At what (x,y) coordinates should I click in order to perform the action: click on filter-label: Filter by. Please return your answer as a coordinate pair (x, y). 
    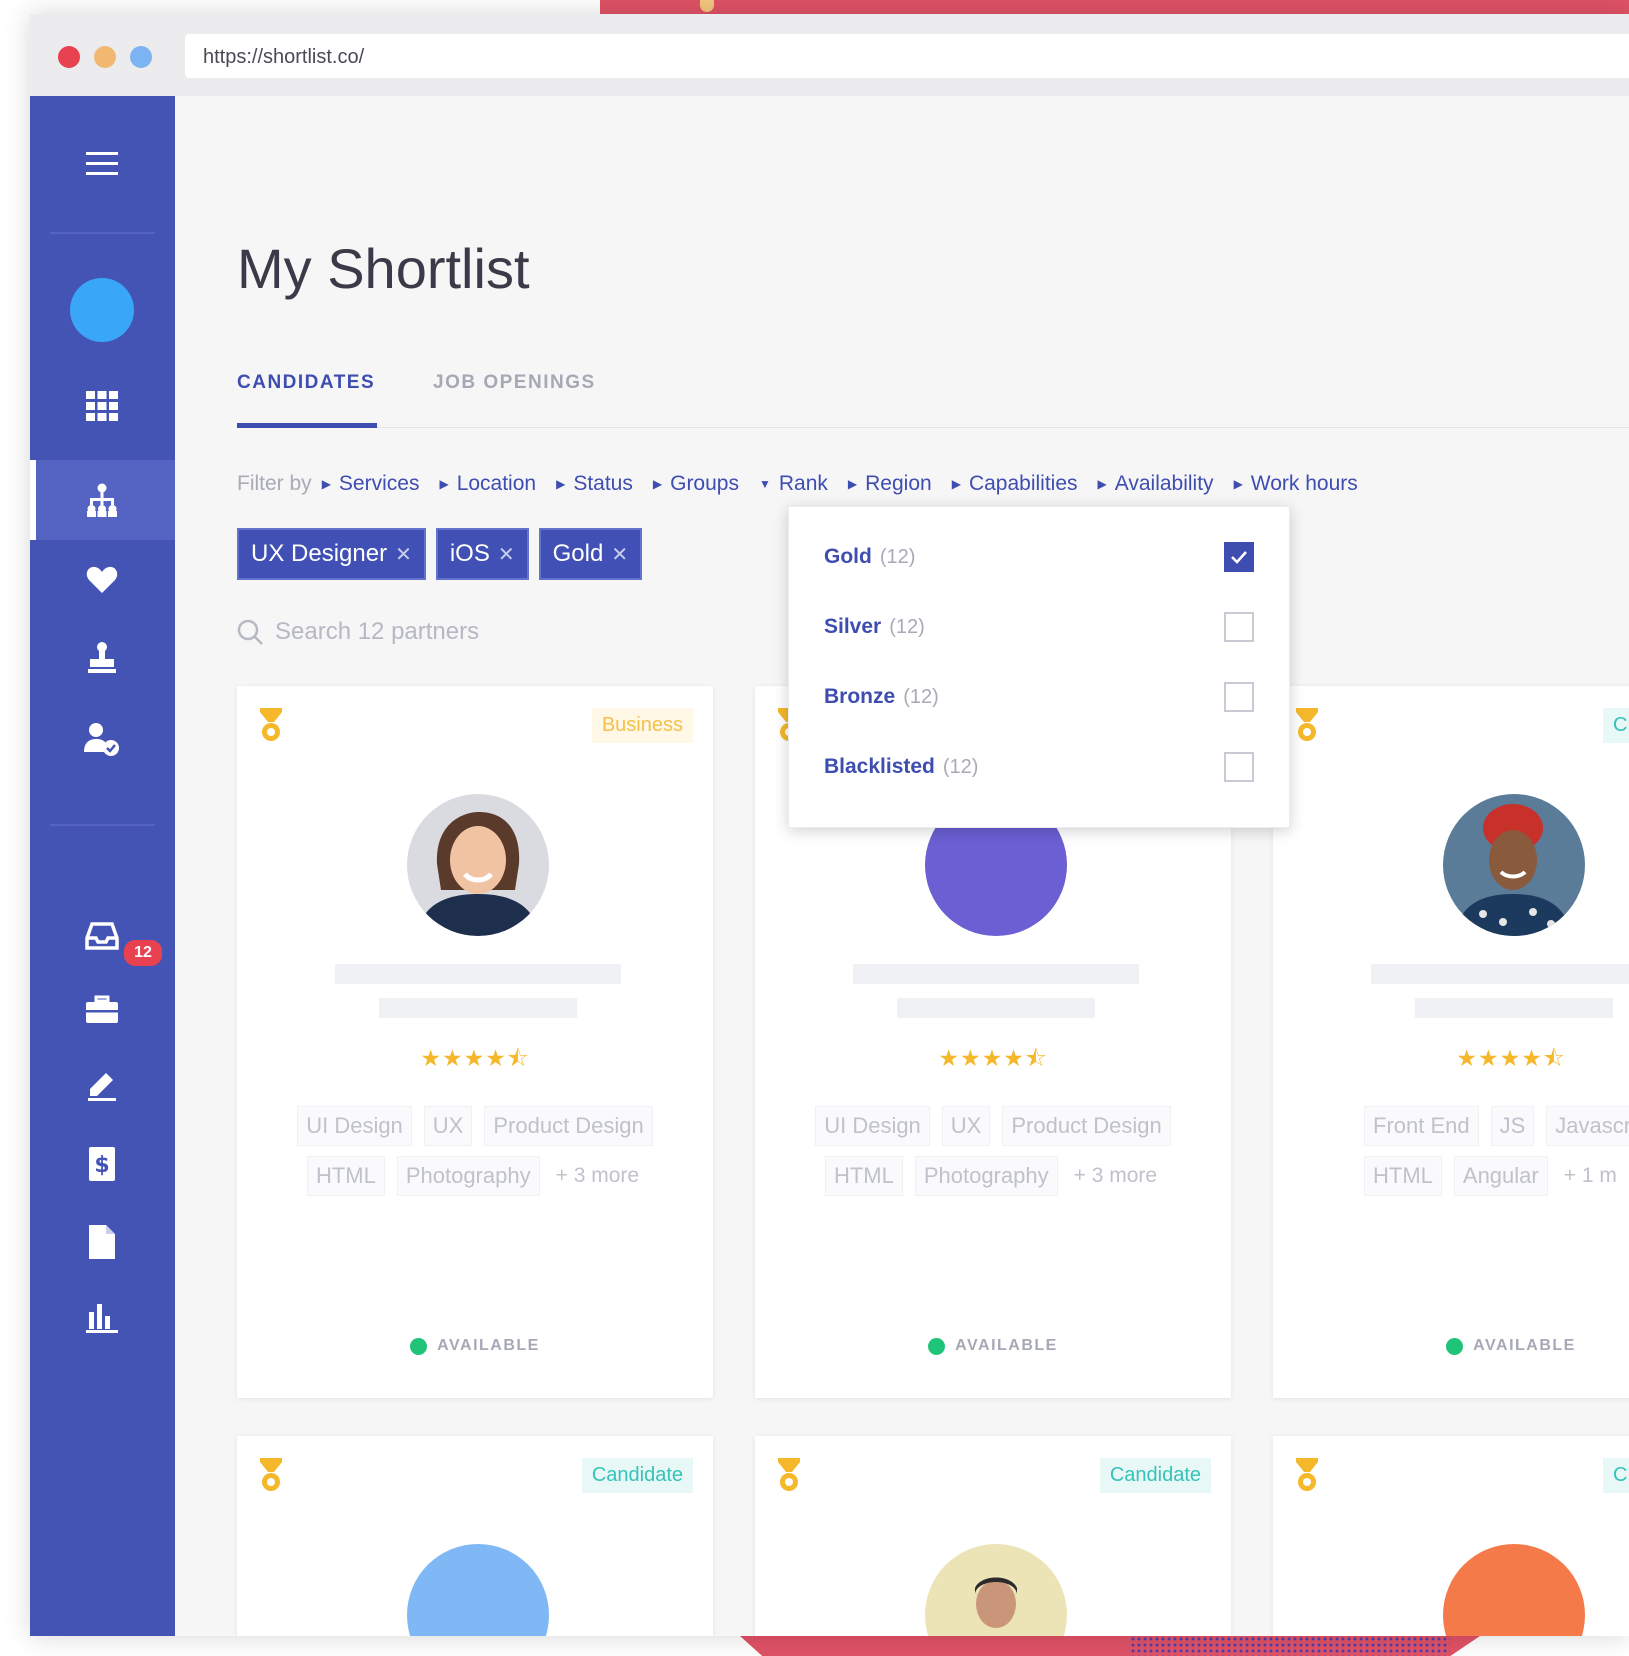
    Looking at the image, I should click on (274, 483).